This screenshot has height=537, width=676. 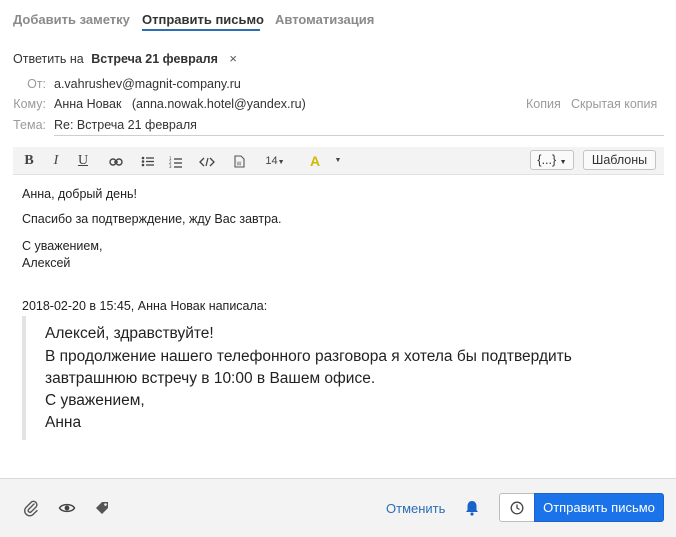 What do you see at coordinates (83, 161) in the screenshot?
I see `underline-button: U` at bounding box center [83, 161].